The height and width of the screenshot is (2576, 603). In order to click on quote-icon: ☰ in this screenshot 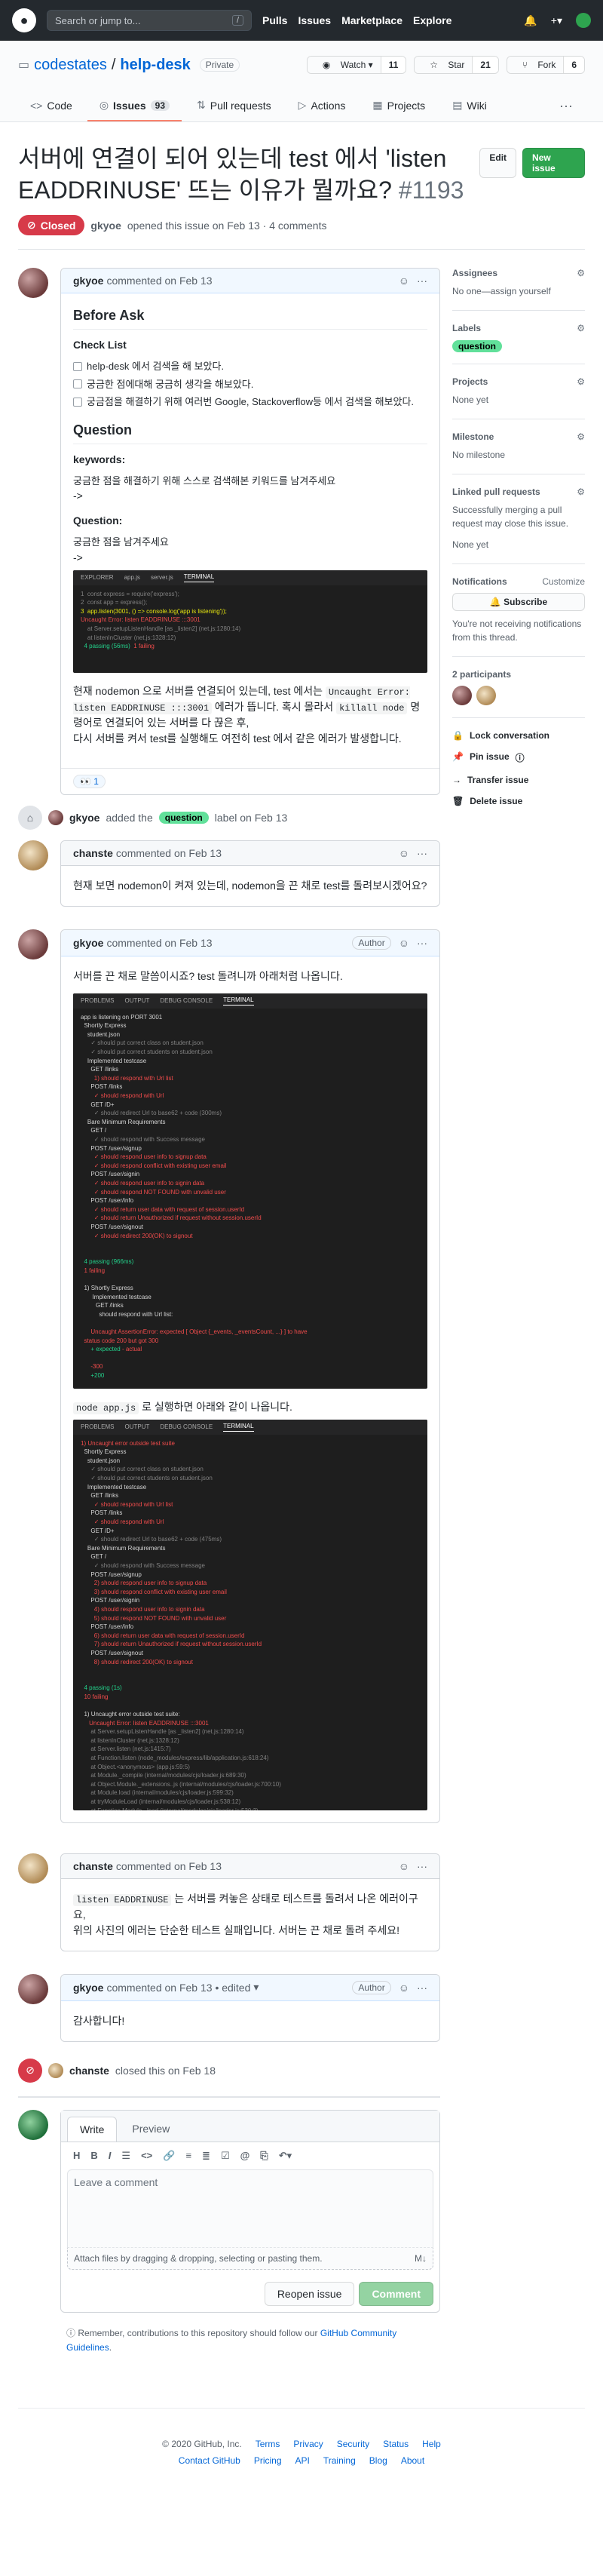, I will do `click(125, 2156)`.